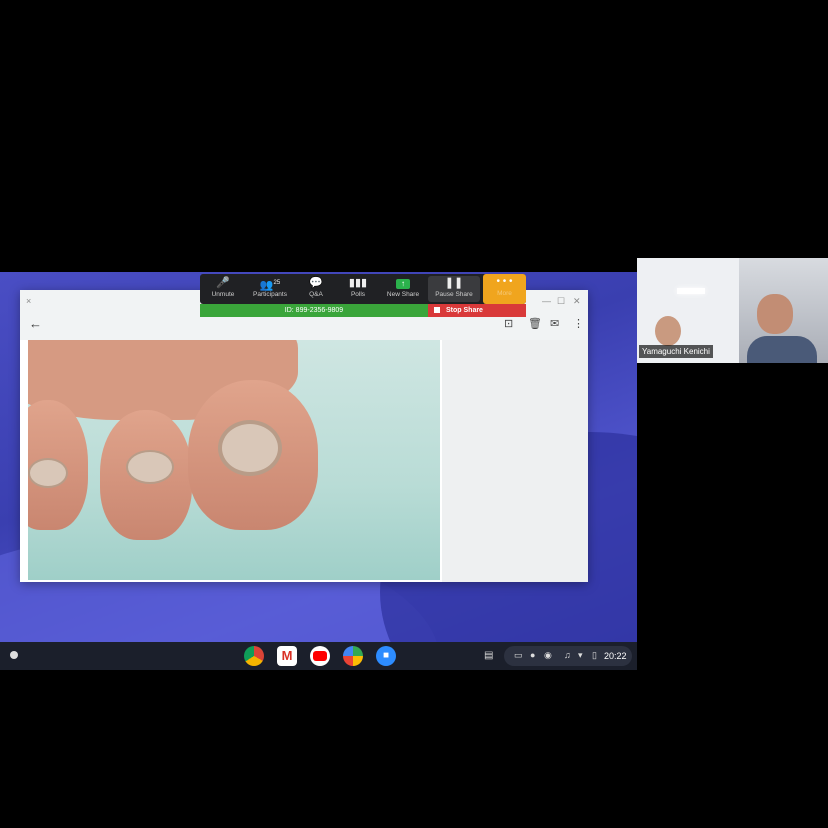  I want to click on record-icon: ◉, so click(548, 655).